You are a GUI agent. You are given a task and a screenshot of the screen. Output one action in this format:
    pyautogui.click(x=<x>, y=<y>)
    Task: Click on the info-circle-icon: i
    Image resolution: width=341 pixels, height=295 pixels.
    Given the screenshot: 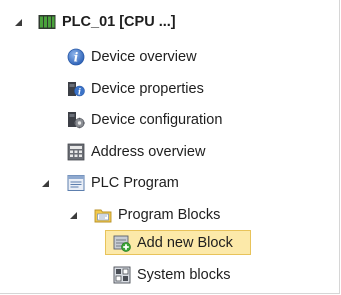 What is the action you would take?
    pyautogui.click(x=76, y=57)
    